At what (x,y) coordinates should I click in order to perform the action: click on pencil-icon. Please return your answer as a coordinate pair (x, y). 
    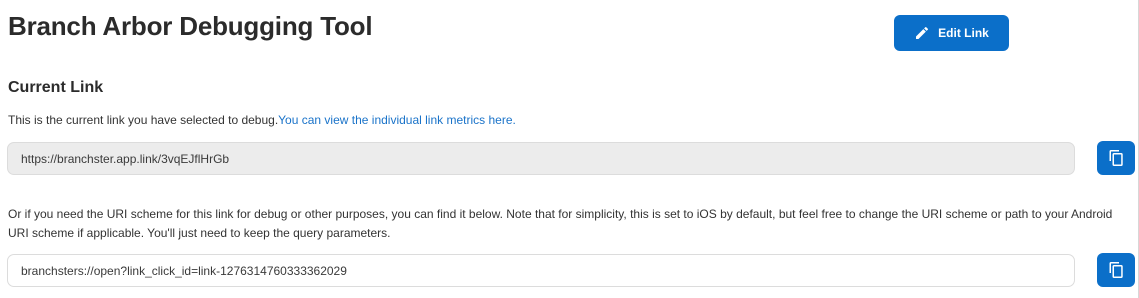
    Looking at the image, I should click on (922, 33).